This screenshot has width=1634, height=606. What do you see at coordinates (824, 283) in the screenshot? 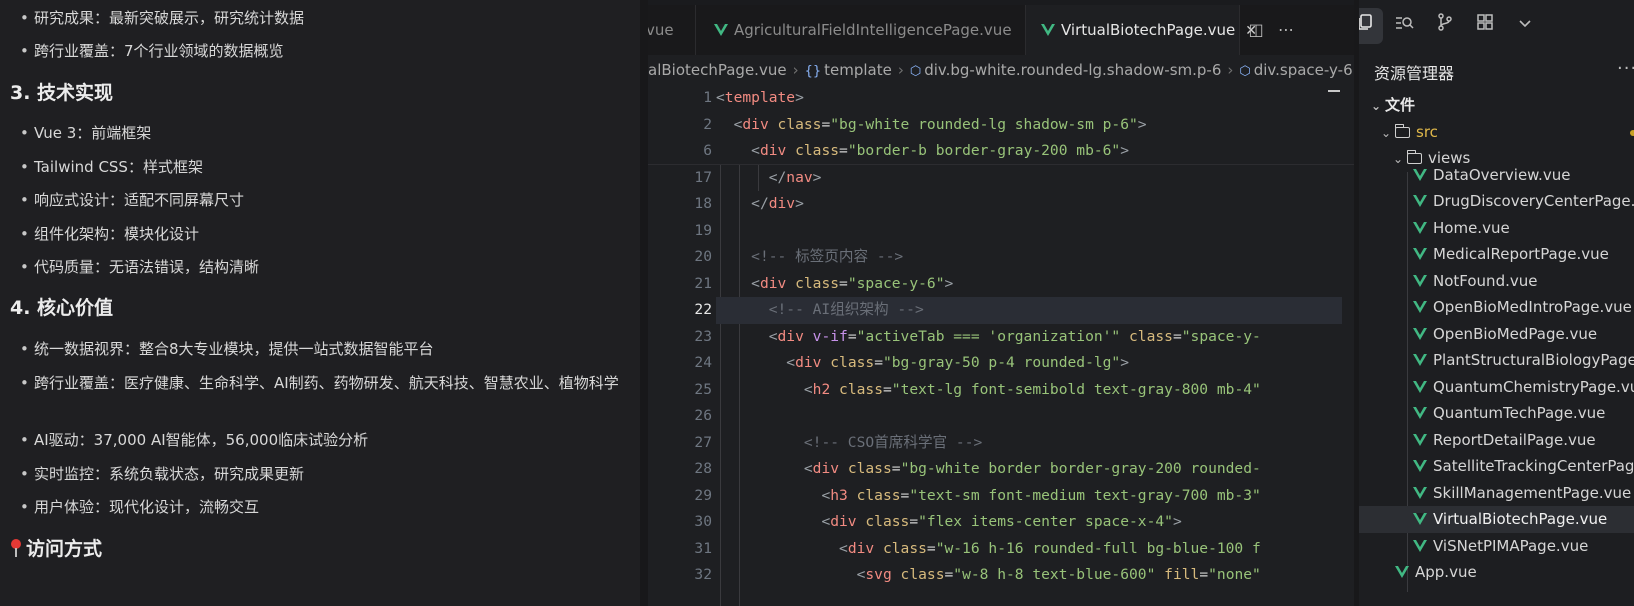
I see `code-line: 21 <div class="space-y-6">` at bounding box center [824, 283].